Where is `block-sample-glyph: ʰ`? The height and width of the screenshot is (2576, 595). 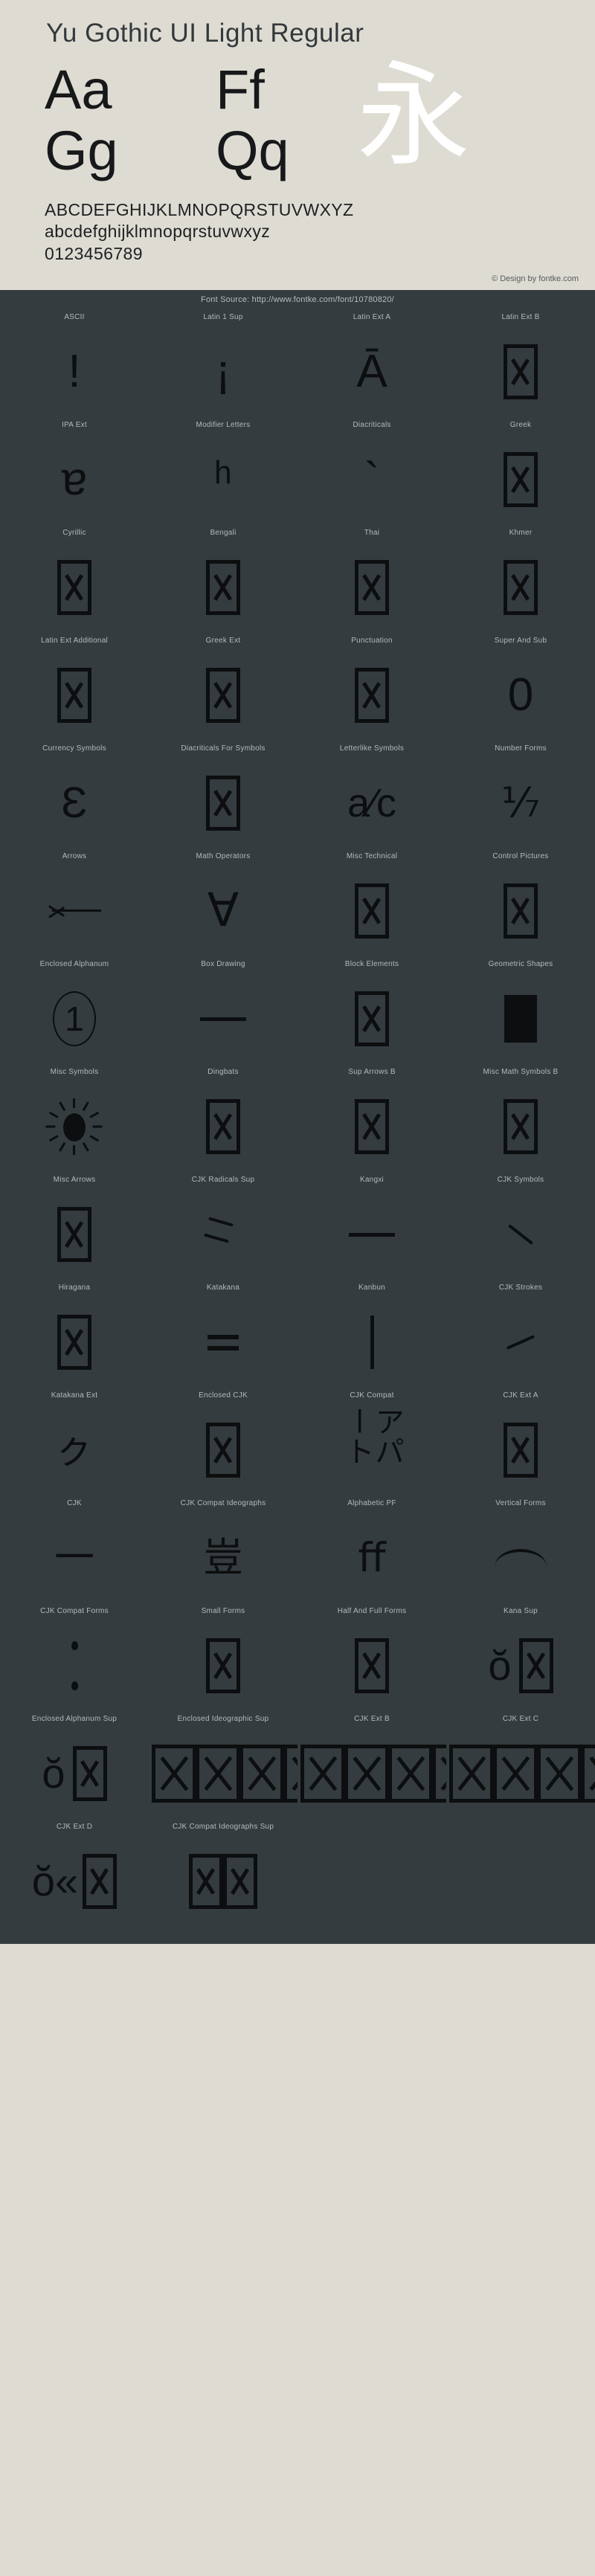
block-sample-glyph: ʰ is located at coordinates (224, 480).